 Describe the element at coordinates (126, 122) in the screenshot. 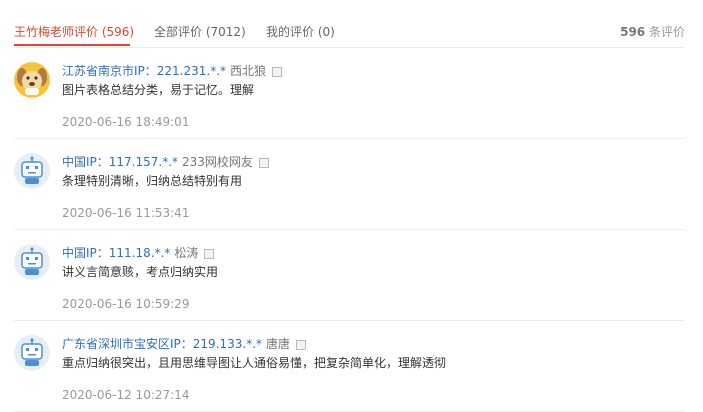

I see `review-time: 2020-06-16 18:49:01` at that location.